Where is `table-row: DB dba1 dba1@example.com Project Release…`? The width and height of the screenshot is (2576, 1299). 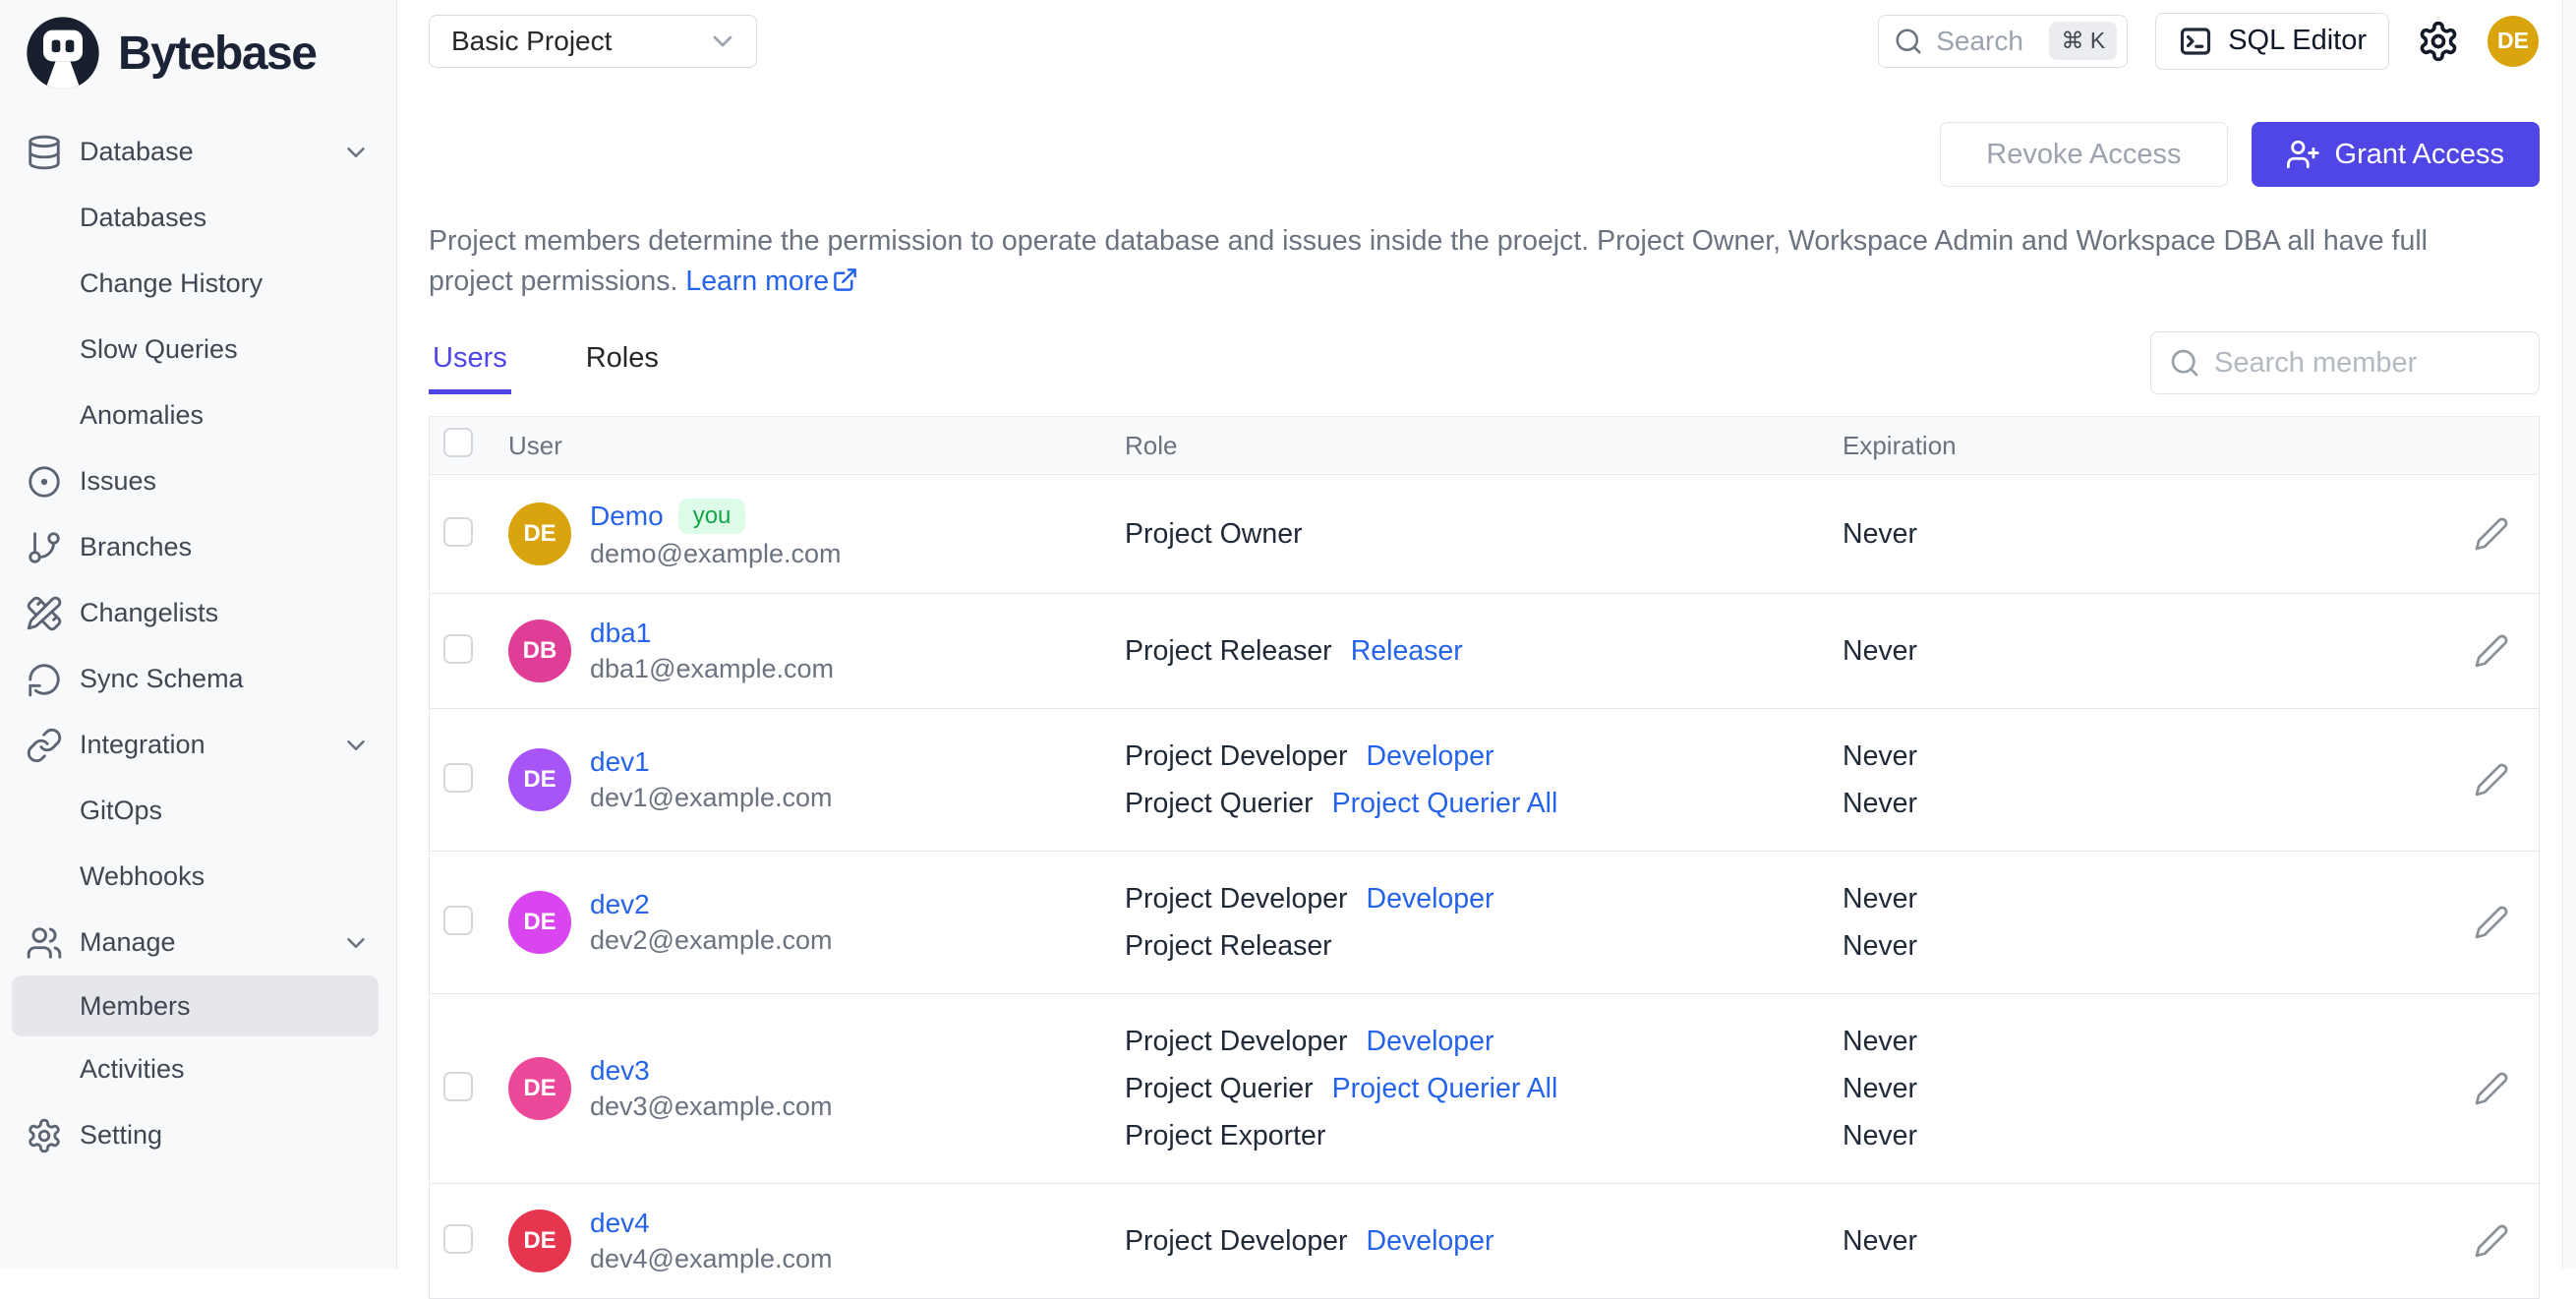 table-row: DB dba1 dba1@example.com Project Release… is located at coordinates (1484, 650).